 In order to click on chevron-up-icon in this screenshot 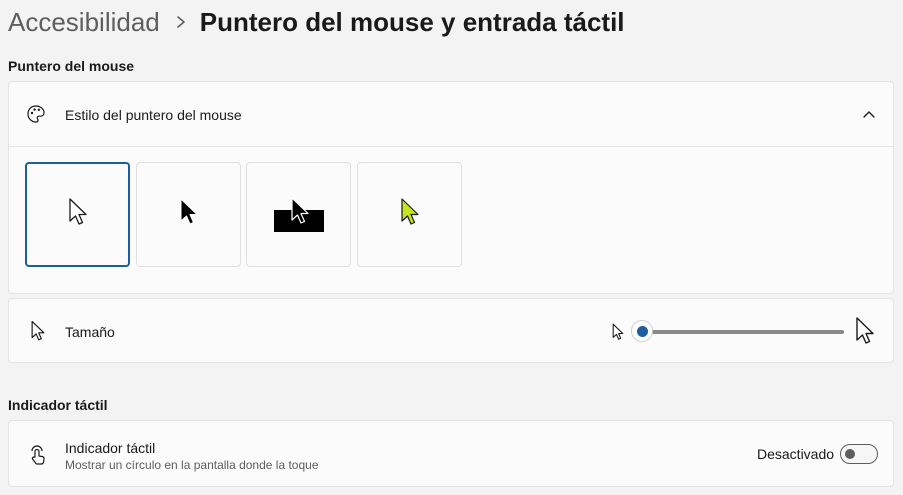, I will do `click(869, 114)`.